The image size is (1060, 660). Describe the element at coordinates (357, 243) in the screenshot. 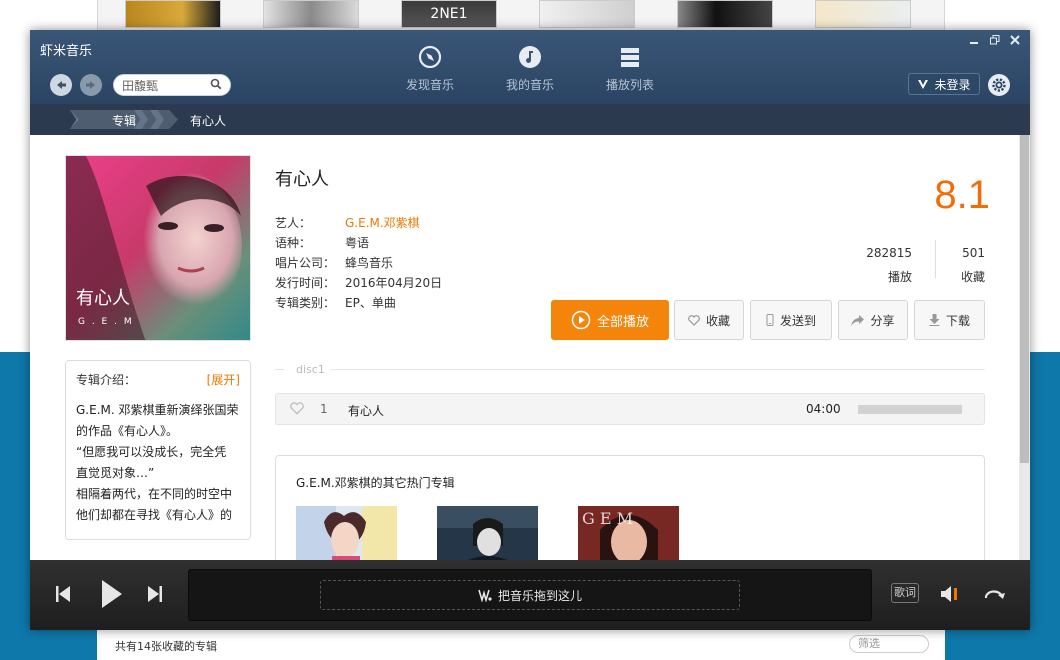

I see `meta-language-value: 粤语` at that location.